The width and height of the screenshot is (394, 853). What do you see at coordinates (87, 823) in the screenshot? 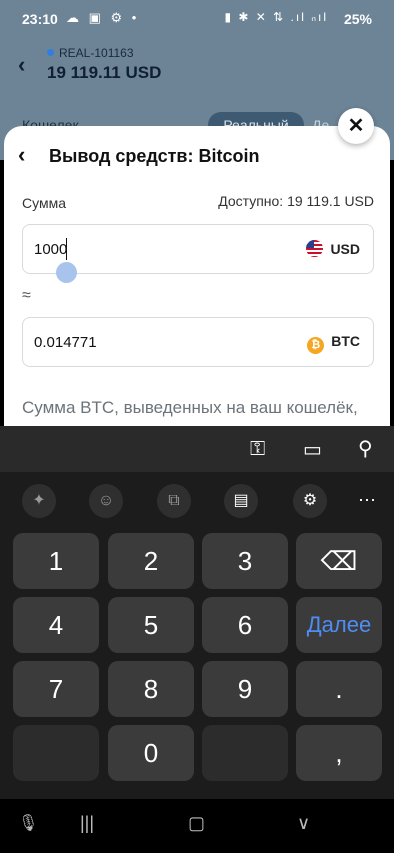
I see `recent-apps-icon: |||` at bounding box center [87, 823].